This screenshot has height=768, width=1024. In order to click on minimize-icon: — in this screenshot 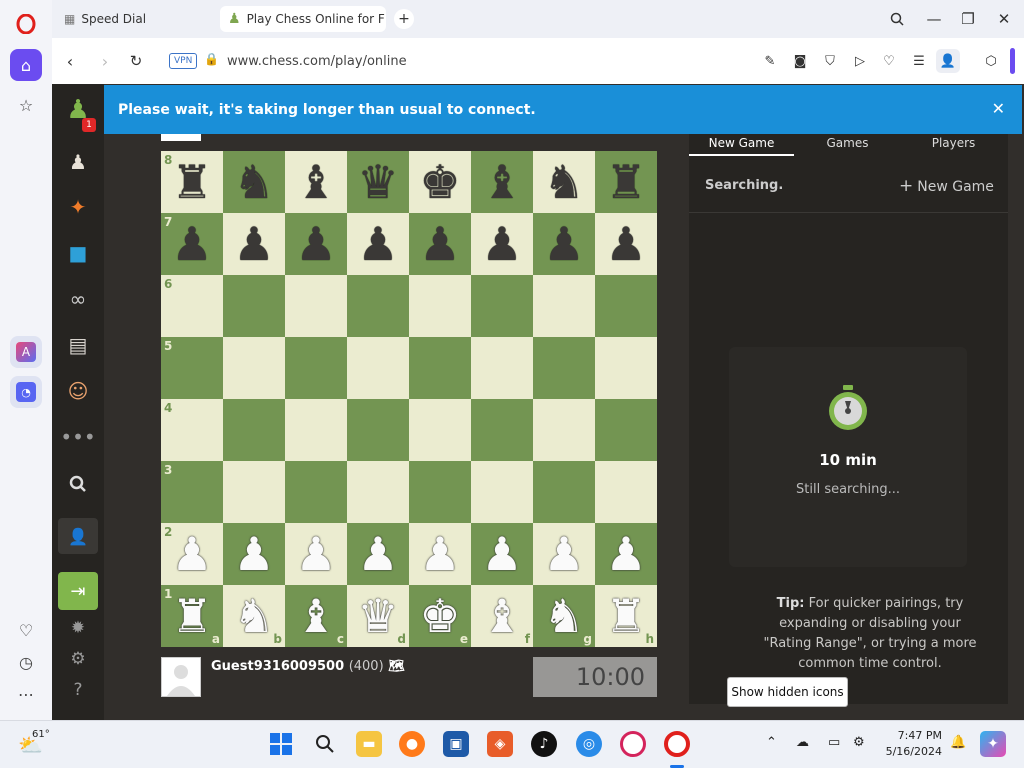, I will do `click(934, 19)`.